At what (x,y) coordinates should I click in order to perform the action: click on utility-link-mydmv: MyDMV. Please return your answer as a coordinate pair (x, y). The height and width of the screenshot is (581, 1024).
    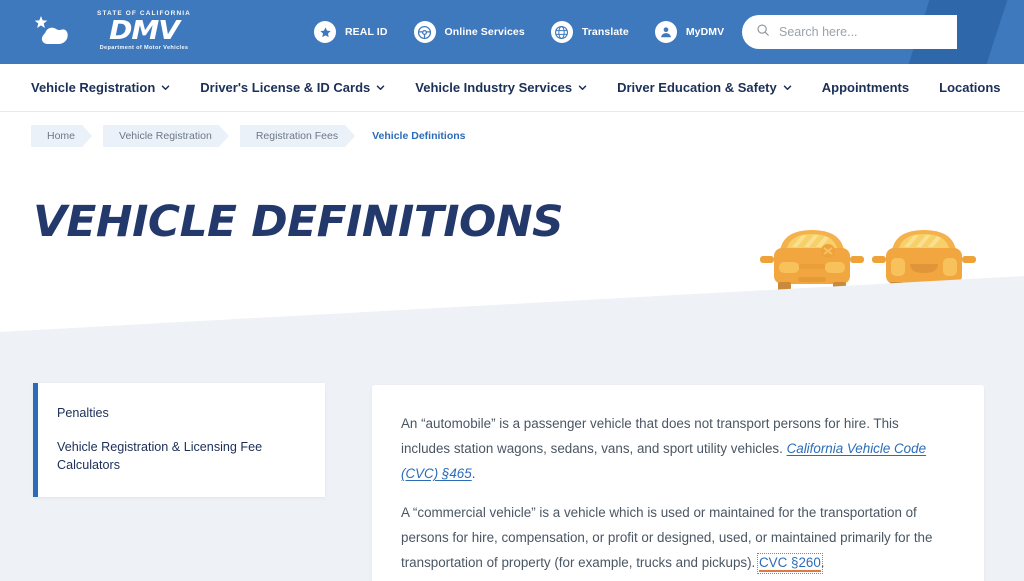
    Looking at the image, I should click on (689, 32).